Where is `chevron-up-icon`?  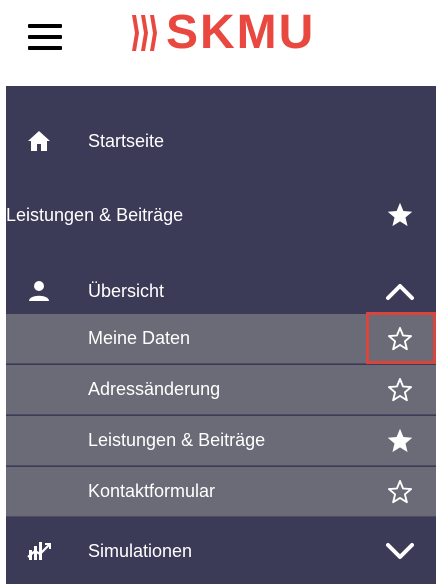
chevron-up-icon is located at coordinates (400, 291).